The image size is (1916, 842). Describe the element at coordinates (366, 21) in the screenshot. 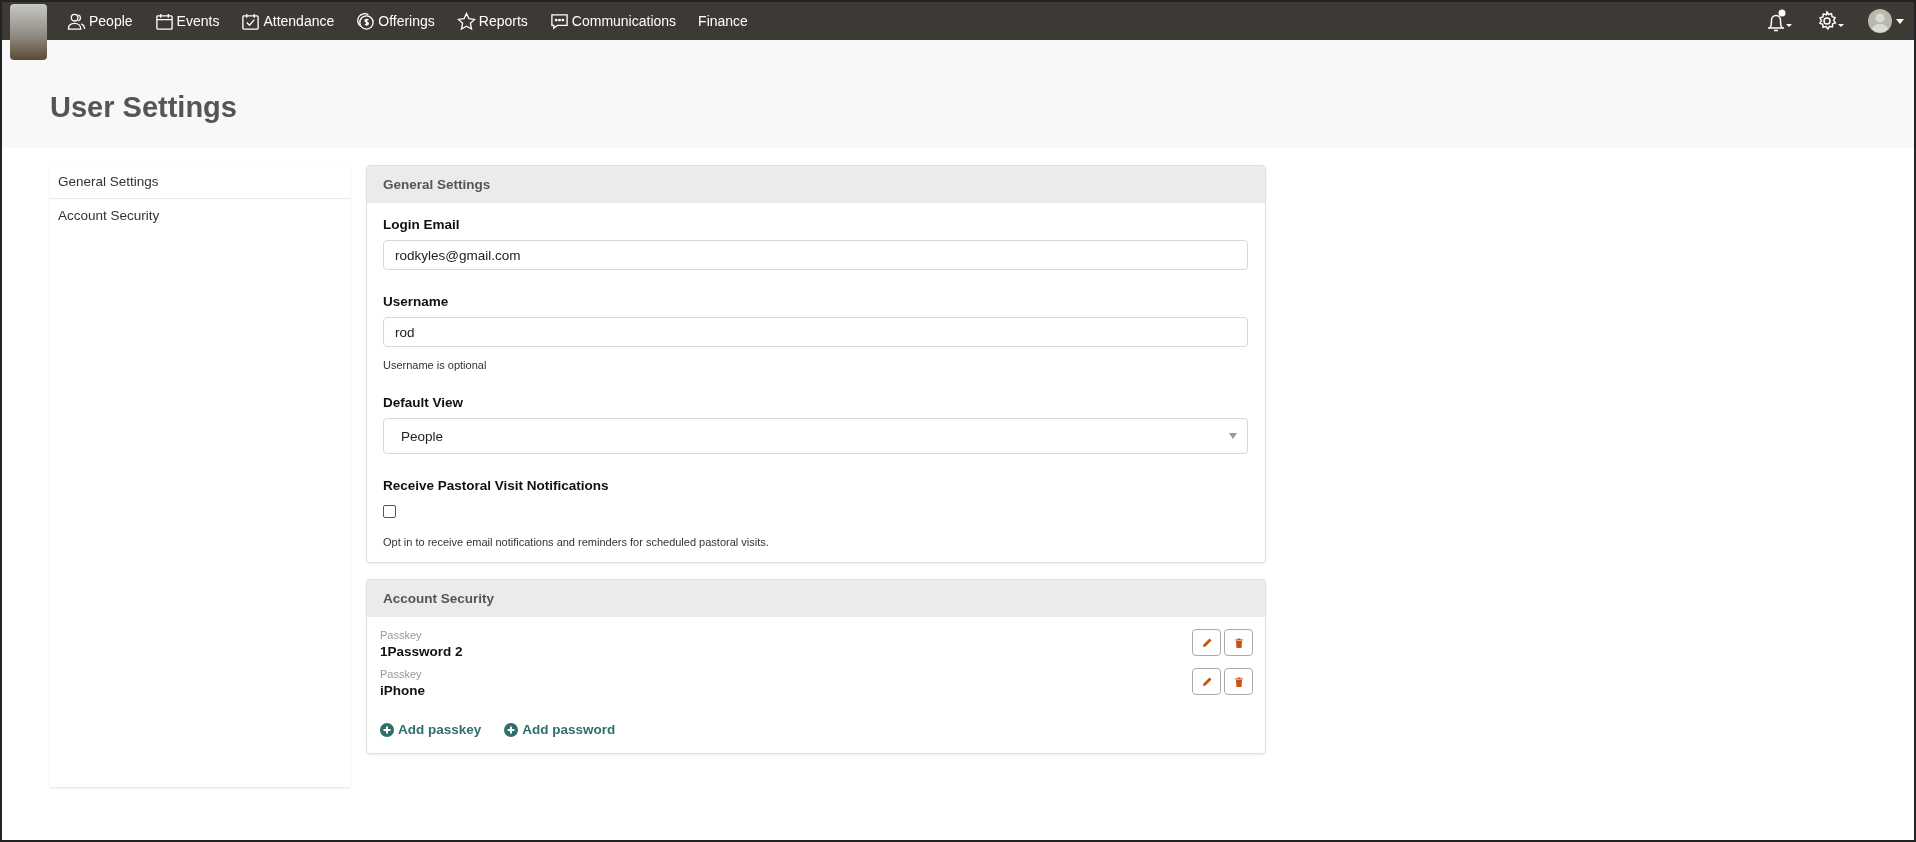

I see `coin-icon` at that location.